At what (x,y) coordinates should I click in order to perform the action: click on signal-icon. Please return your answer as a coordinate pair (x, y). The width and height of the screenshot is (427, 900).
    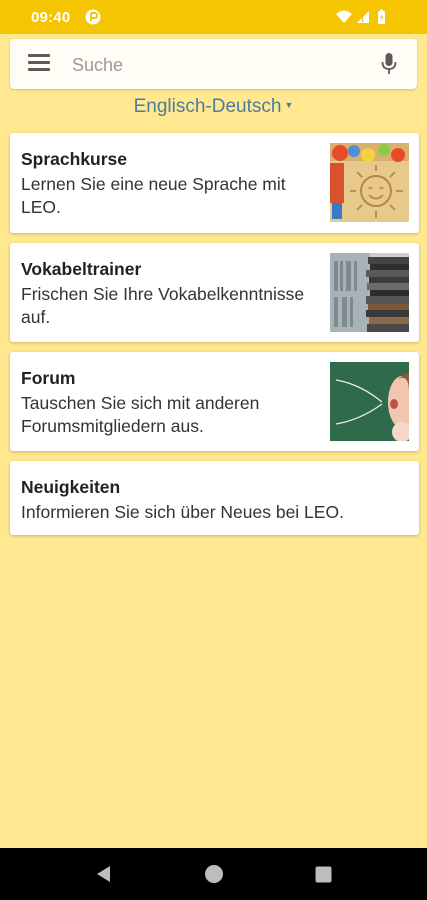
    Looking at the image, I should click on (363, 17).